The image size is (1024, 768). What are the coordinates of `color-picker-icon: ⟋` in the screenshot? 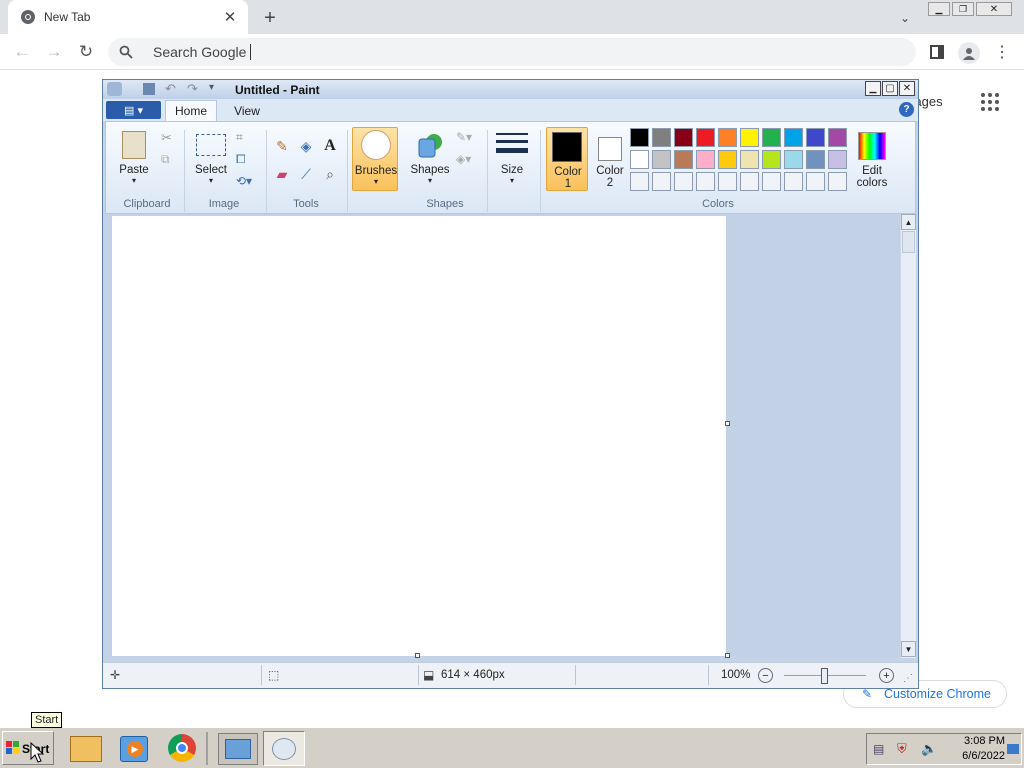 It's located at (306, 174).